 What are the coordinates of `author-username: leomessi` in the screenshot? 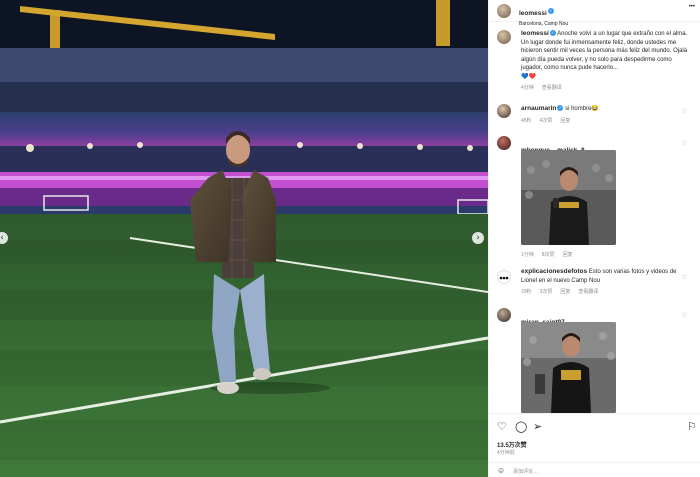 It's located at (533, 13).